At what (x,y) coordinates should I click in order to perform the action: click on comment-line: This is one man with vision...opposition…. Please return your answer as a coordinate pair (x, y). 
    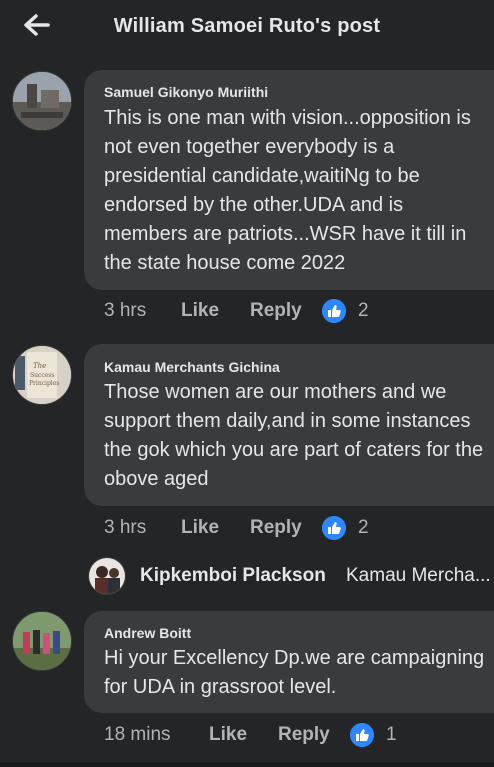
    Looking at the image, I should click on (287, 118).